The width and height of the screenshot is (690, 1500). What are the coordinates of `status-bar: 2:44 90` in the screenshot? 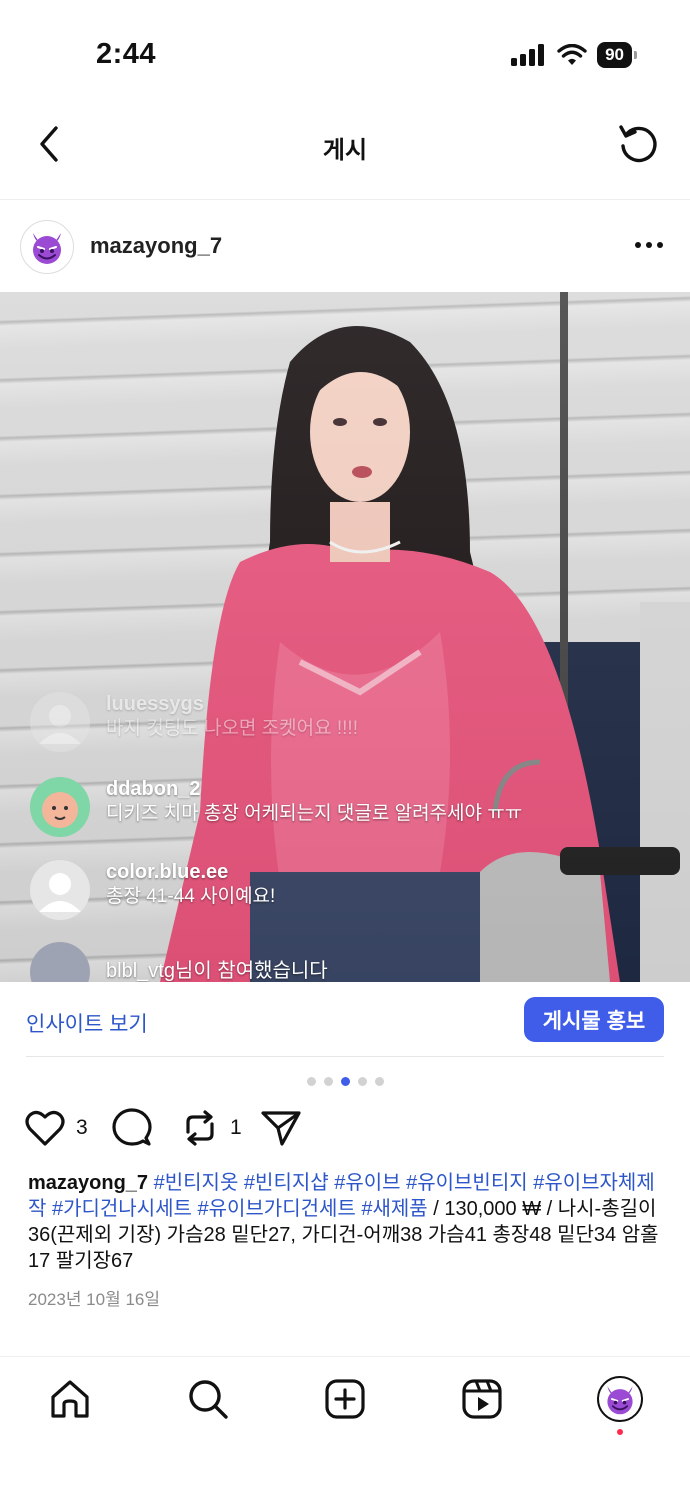 It's located at (345, 50).